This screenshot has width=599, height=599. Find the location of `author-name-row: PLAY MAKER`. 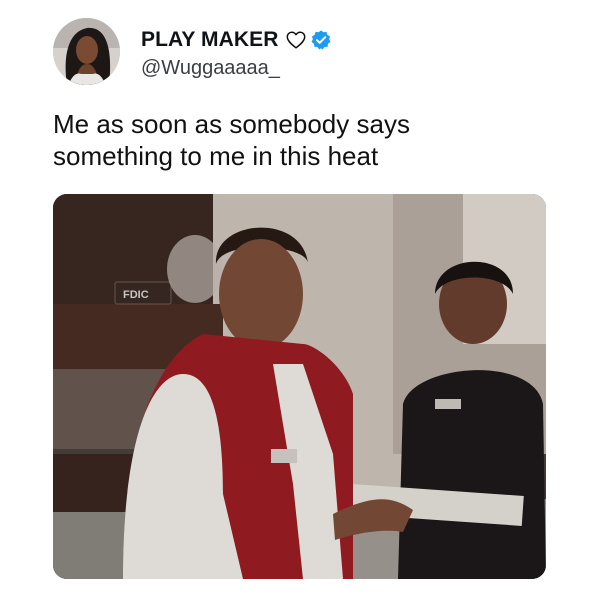

author-name-row: PLAY MAKER is located at coordinates (236, 40).